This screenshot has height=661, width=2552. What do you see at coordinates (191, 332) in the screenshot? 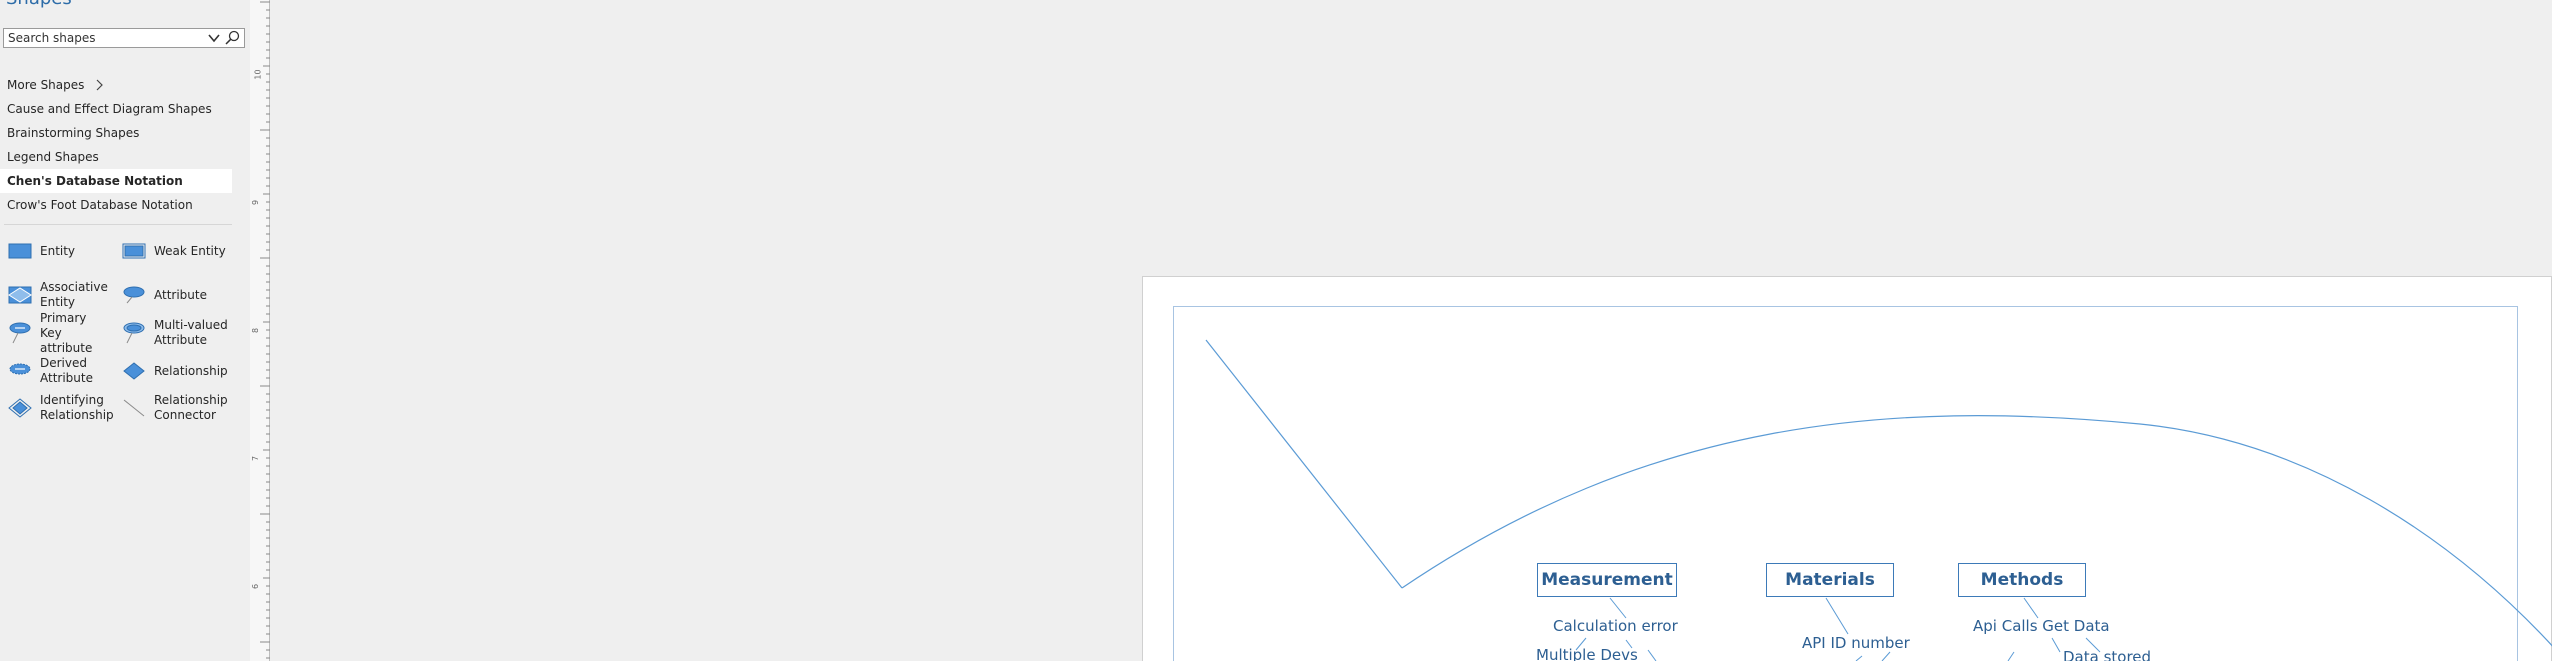
I see `shape-label: Multi-valued Attribute` at bounding box center [191, 332].